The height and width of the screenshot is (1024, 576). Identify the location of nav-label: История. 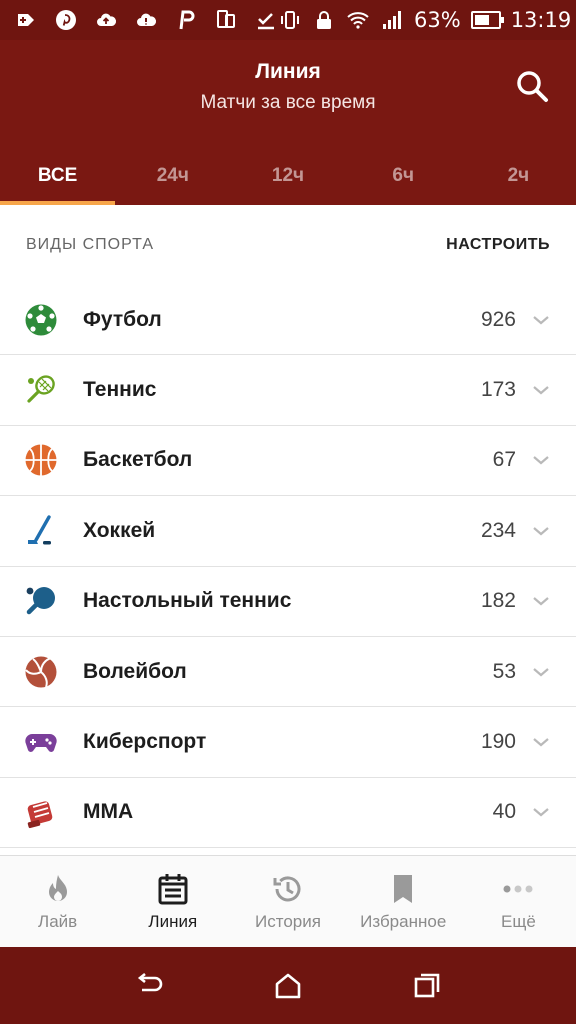
(288, 921).